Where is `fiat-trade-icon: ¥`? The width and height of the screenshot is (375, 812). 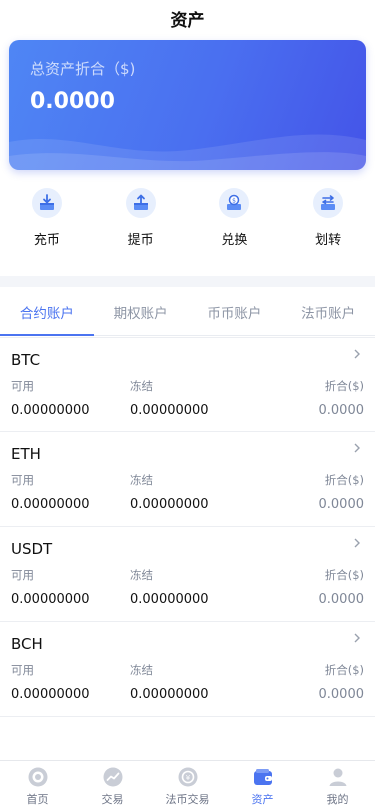
fiat-trade-icon: ¥ is located at coordinates (187, 777).